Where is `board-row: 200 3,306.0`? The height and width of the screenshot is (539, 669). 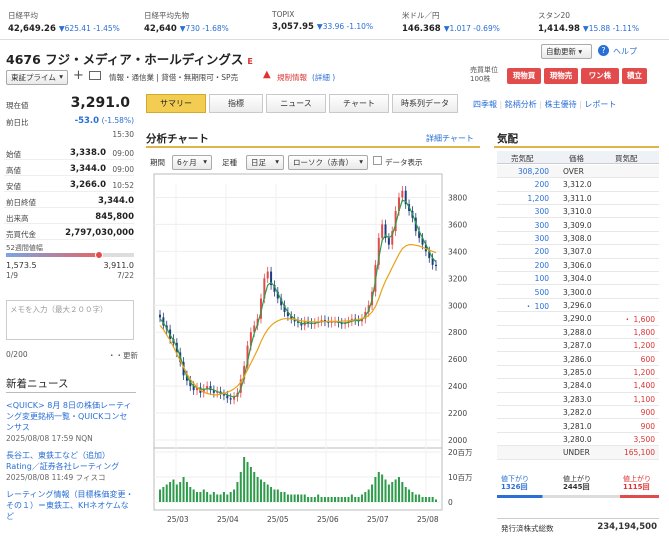 board-row: 200 3,306.0 is located at coordinates (578, 266).